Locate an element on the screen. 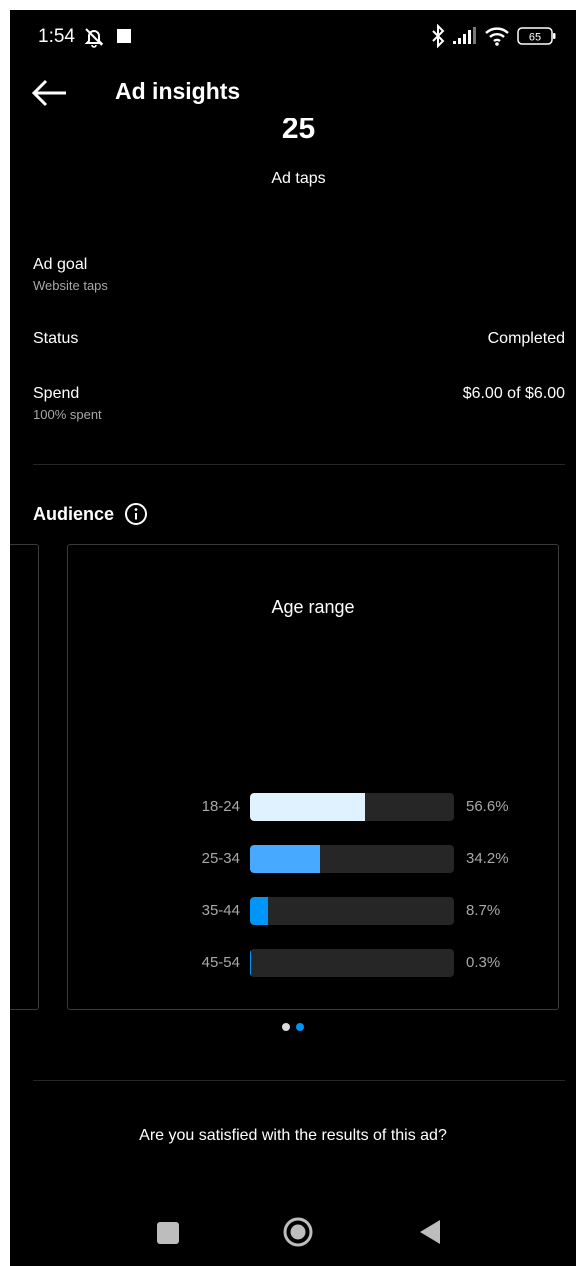  carousel-pager is located at coordinates (293, 1024).